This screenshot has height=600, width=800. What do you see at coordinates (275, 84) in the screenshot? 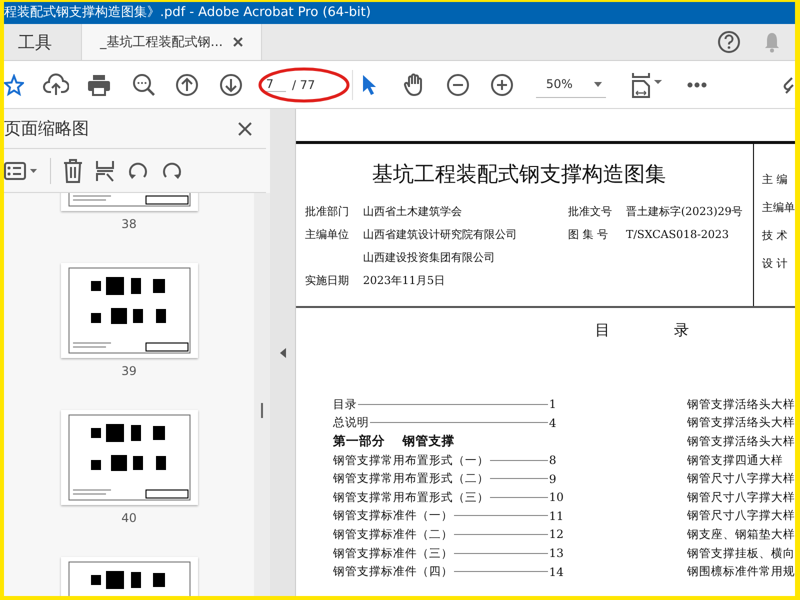
I see `page-number-field: 7` at bounding box center [275, 84].